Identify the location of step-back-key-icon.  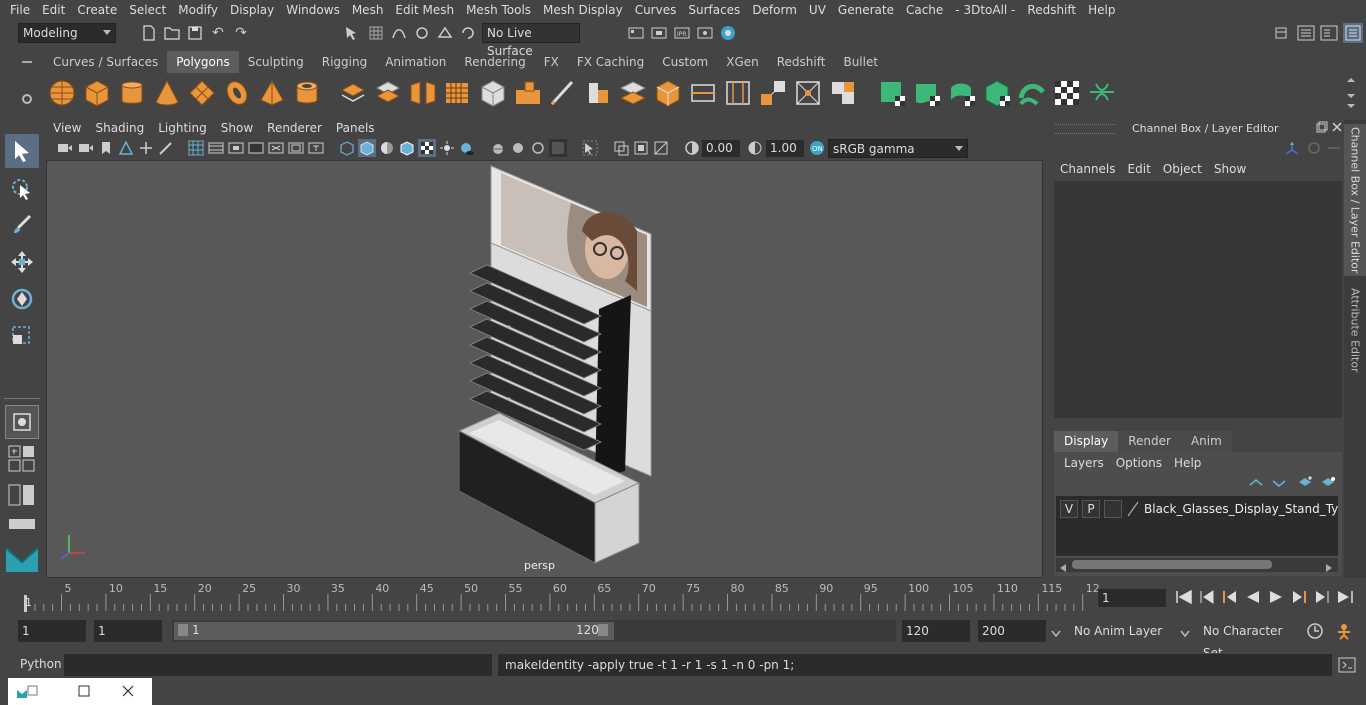
(1230, 598).